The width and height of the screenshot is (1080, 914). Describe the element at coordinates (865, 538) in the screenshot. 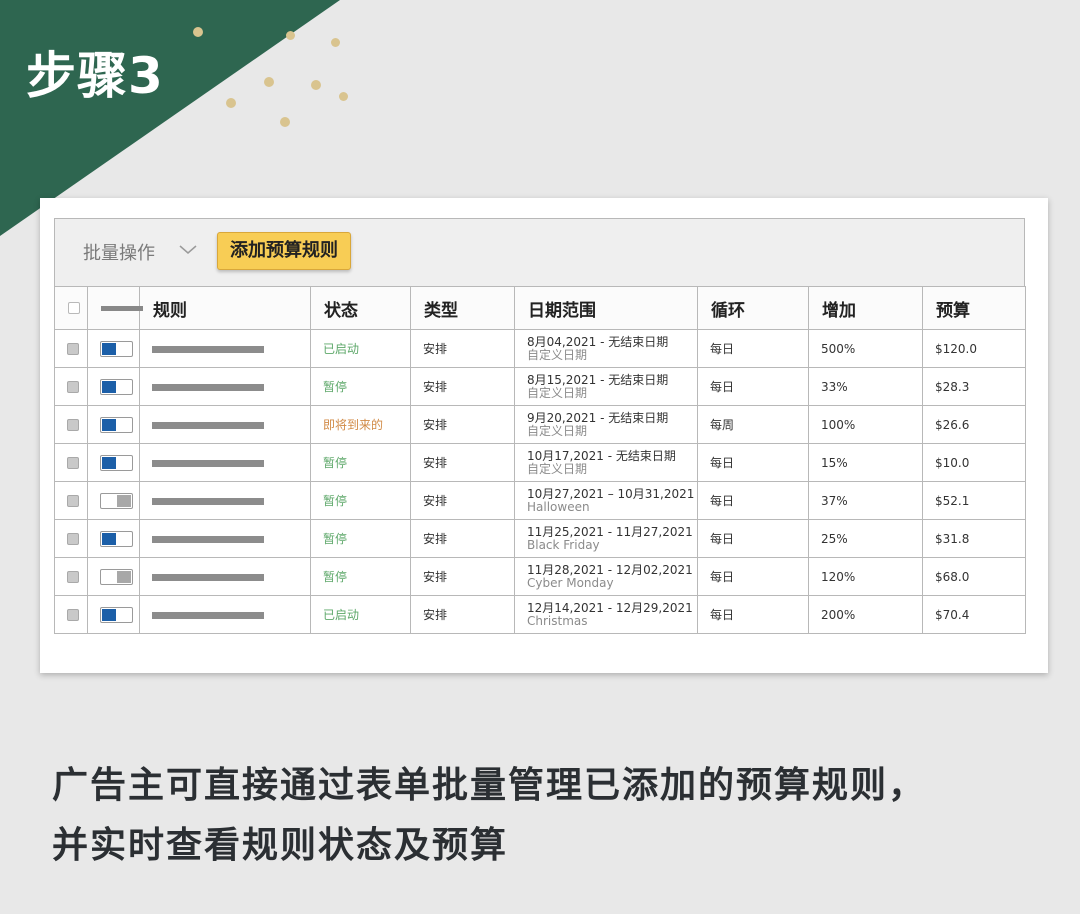

I see `rule-increase: 25%` at that location.